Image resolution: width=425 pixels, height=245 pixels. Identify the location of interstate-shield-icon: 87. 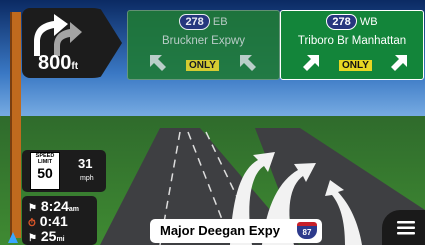
(307, 230).